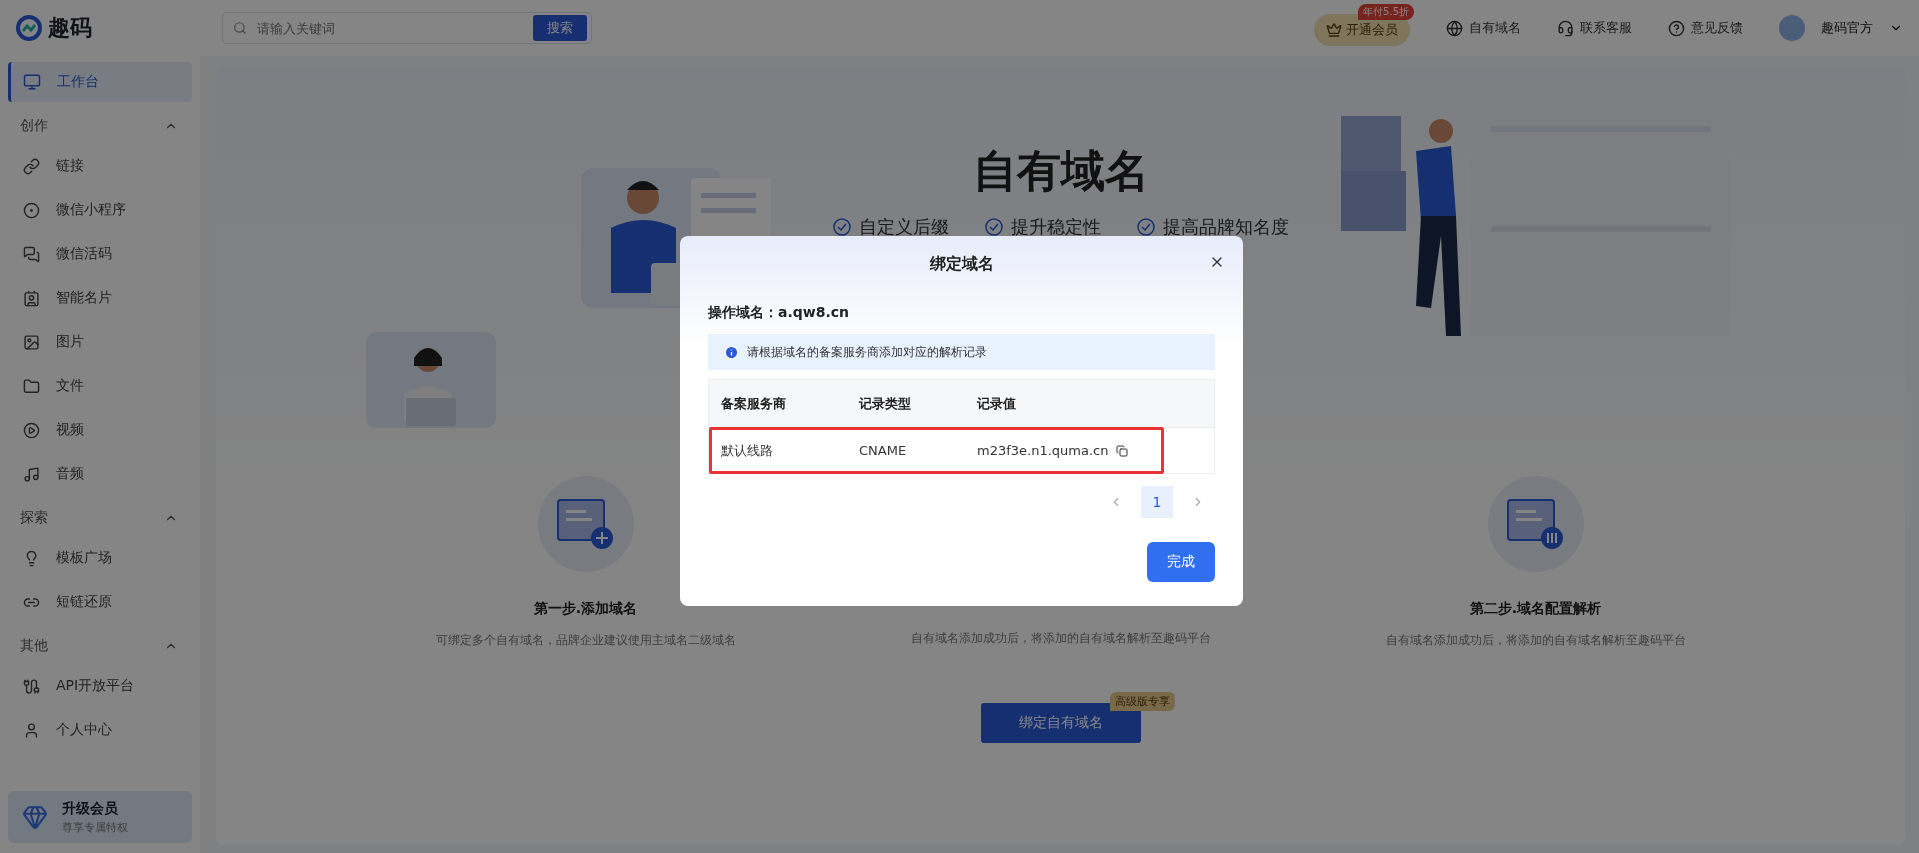  I want to click on notice-text: 请根据域名的备案服务商添加对应的解析记录, so click(867, 352).